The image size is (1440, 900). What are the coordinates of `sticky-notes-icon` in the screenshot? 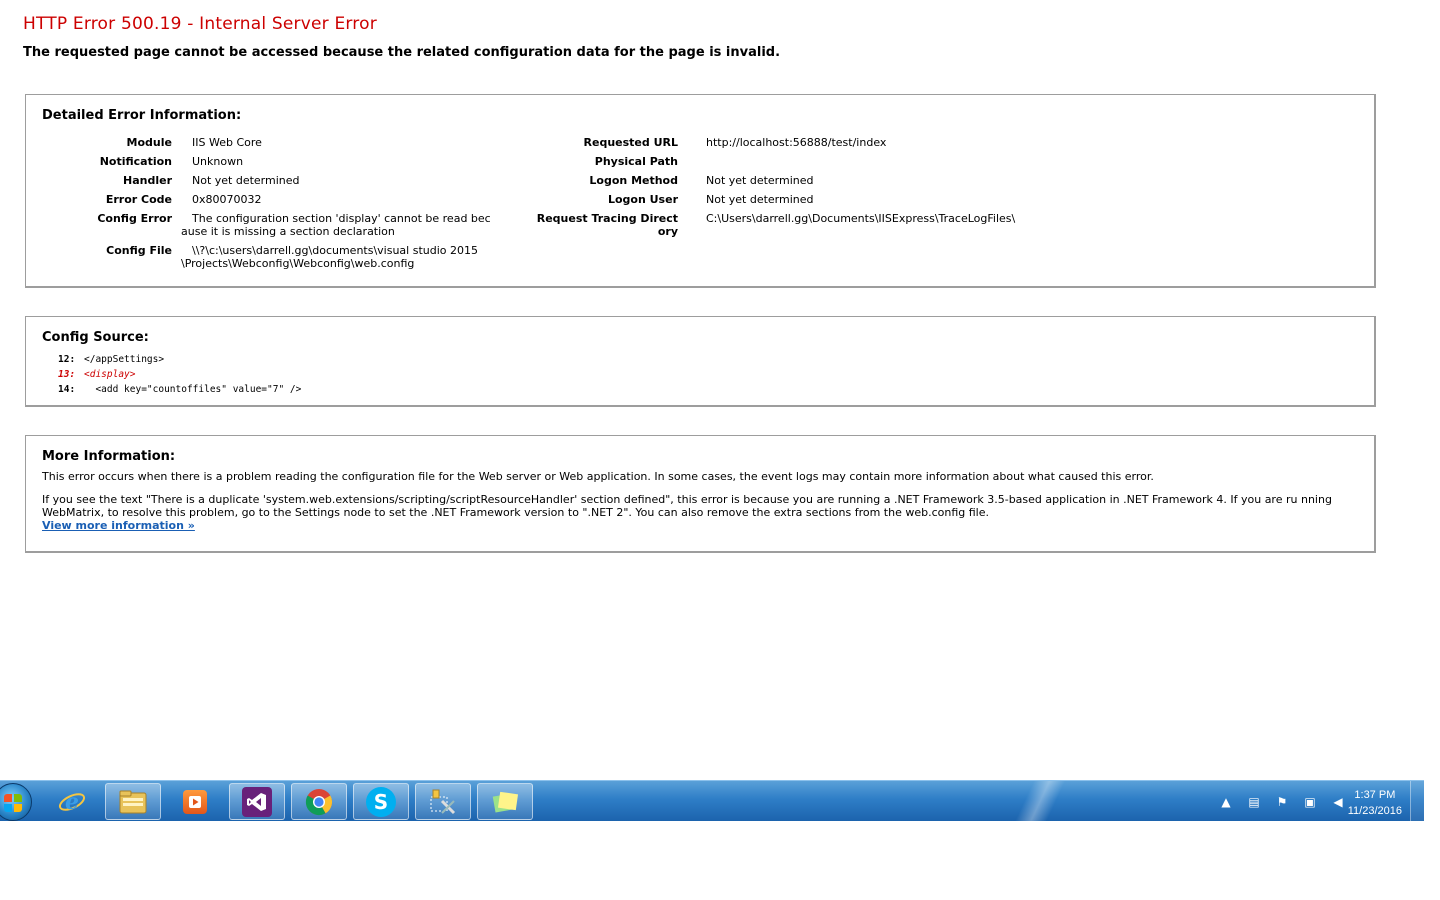 It's located at (505, 802).